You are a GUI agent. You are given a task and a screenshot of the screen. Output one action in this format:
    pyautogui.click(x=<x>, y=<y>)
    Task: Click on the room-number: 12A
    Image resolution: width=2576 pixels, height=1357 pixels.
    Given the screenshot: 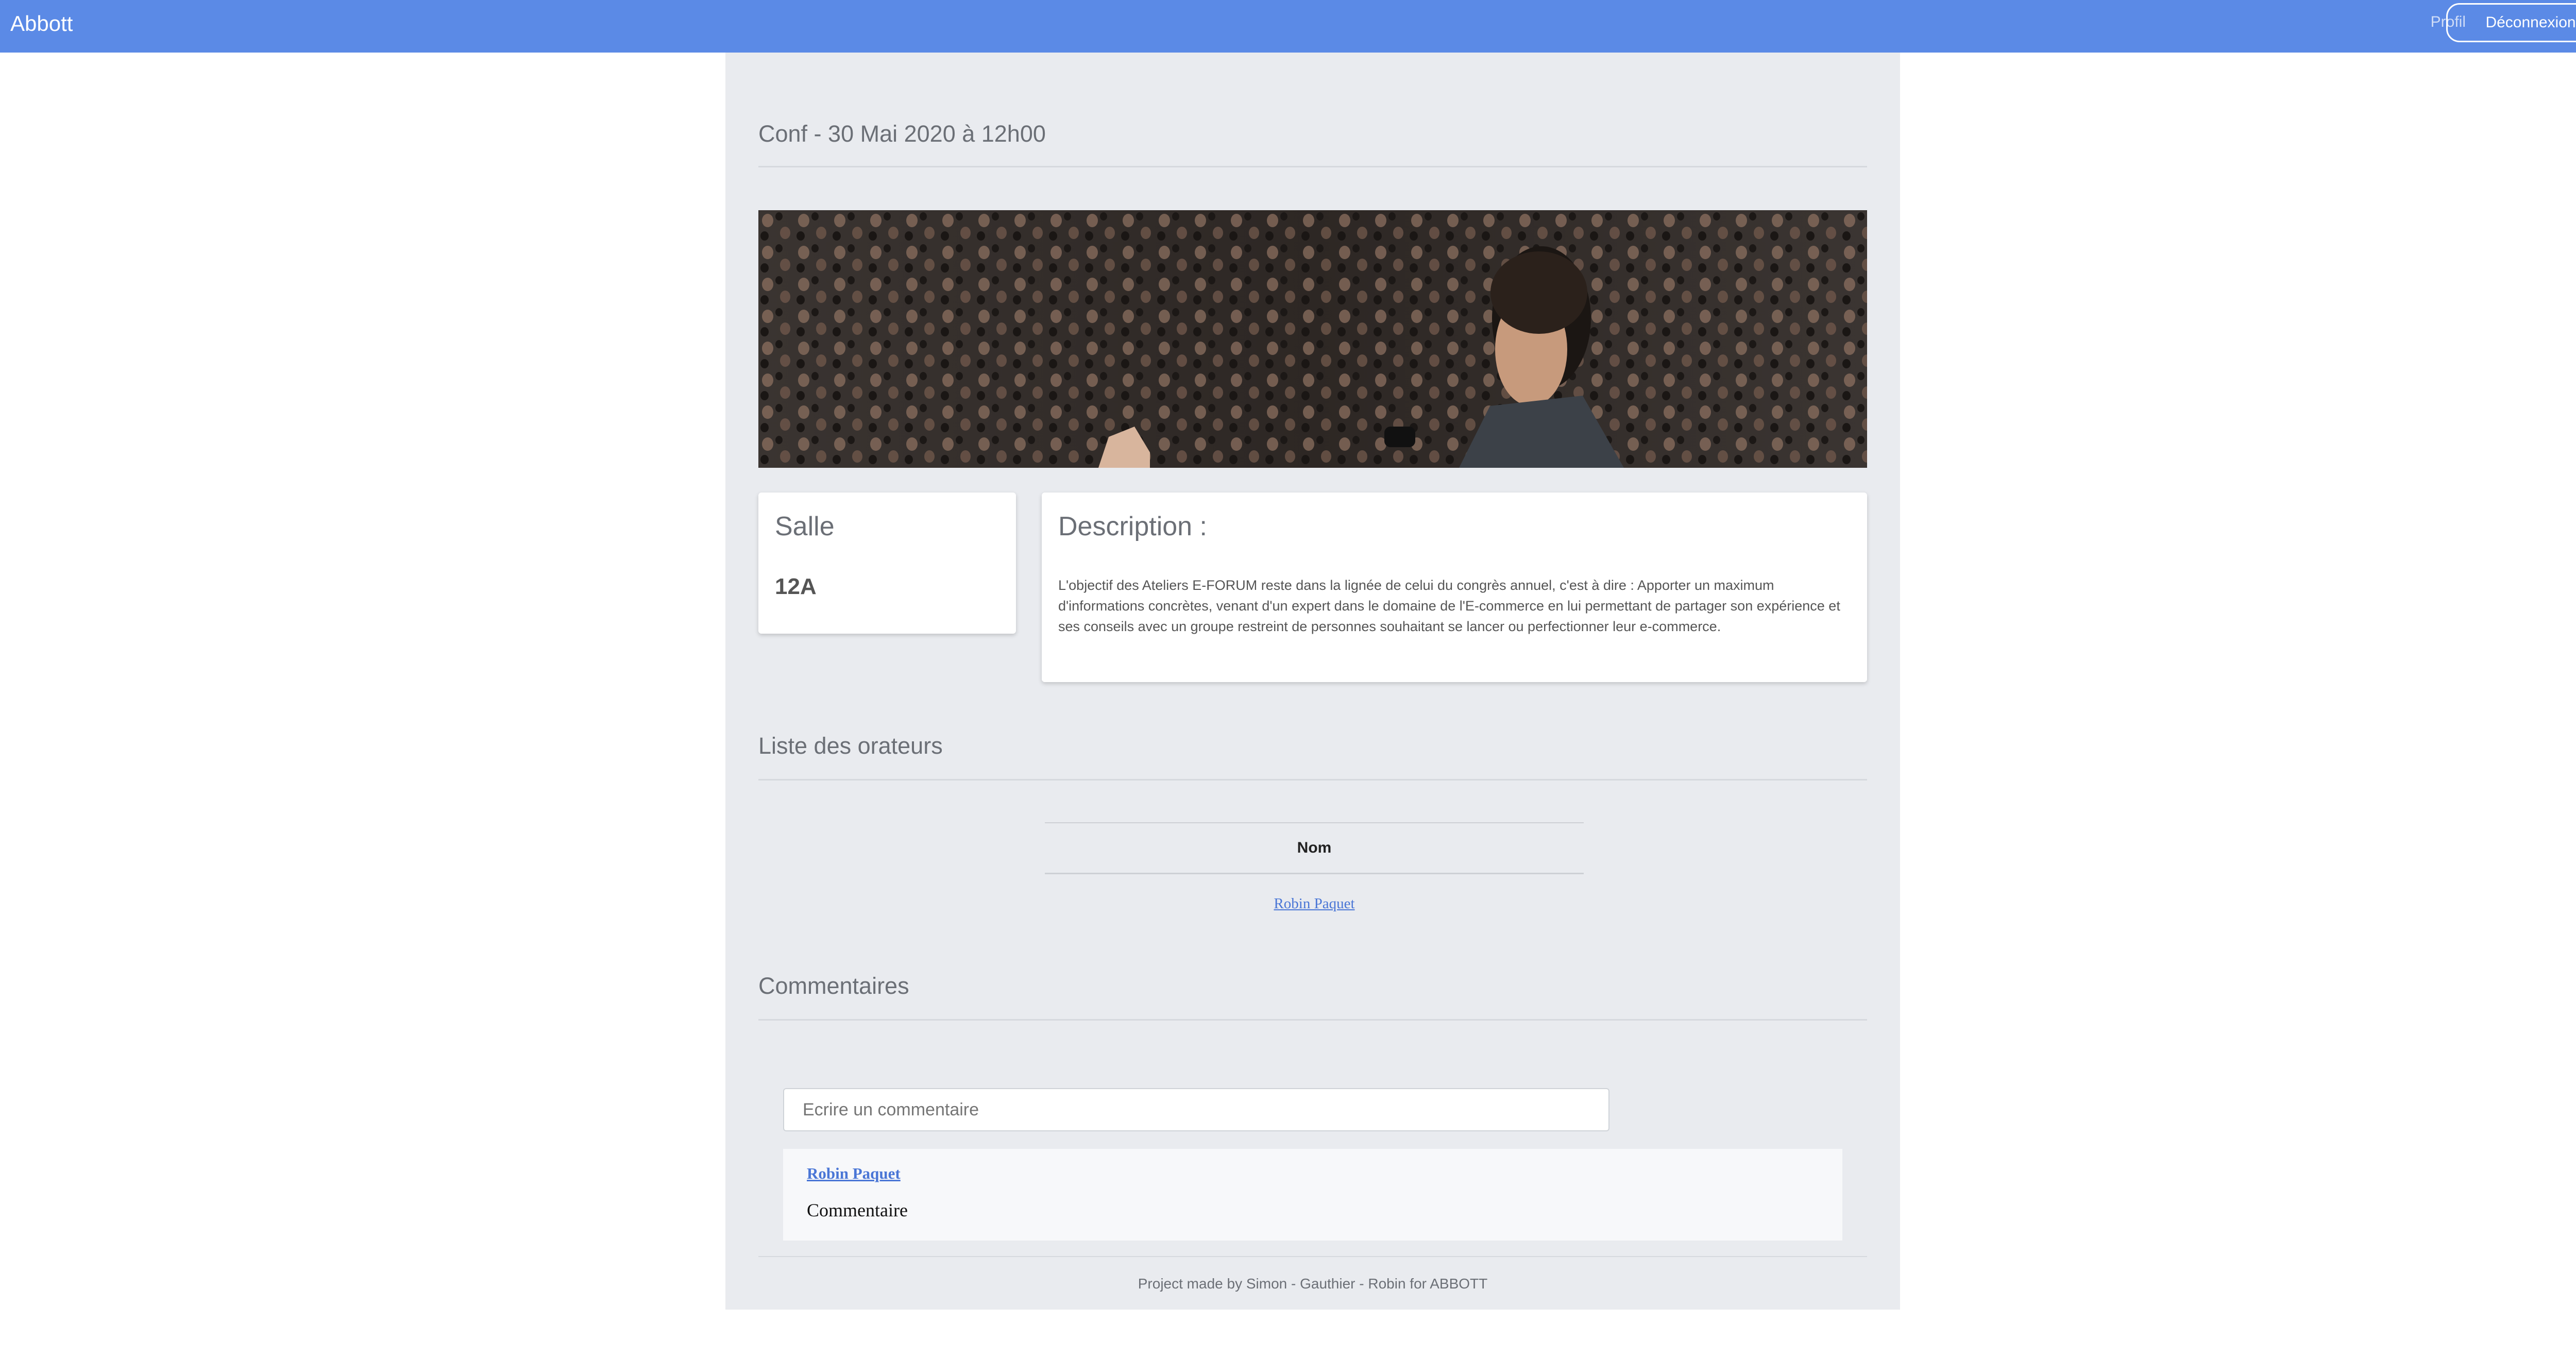 What is the action you would take?
    pyautogui.click(x=796, y=586)
    